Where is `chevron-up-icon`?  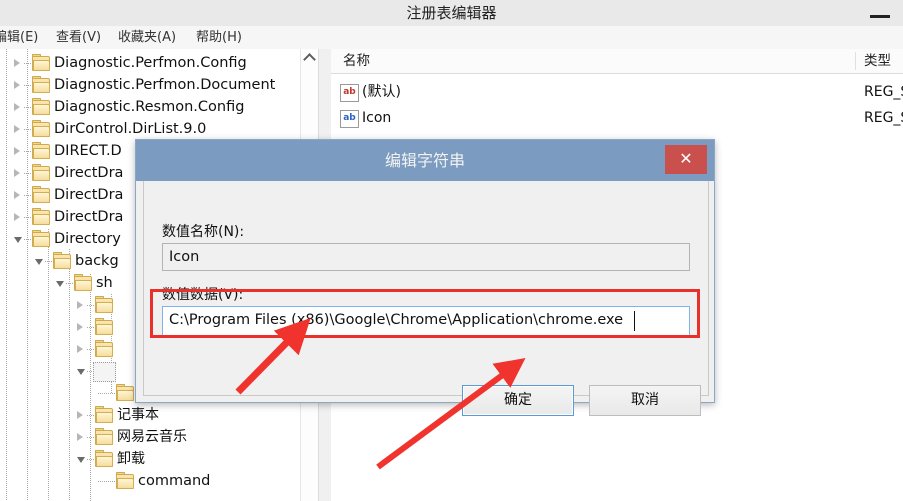 chevron-up-icon is located at coordinates (309, 59).